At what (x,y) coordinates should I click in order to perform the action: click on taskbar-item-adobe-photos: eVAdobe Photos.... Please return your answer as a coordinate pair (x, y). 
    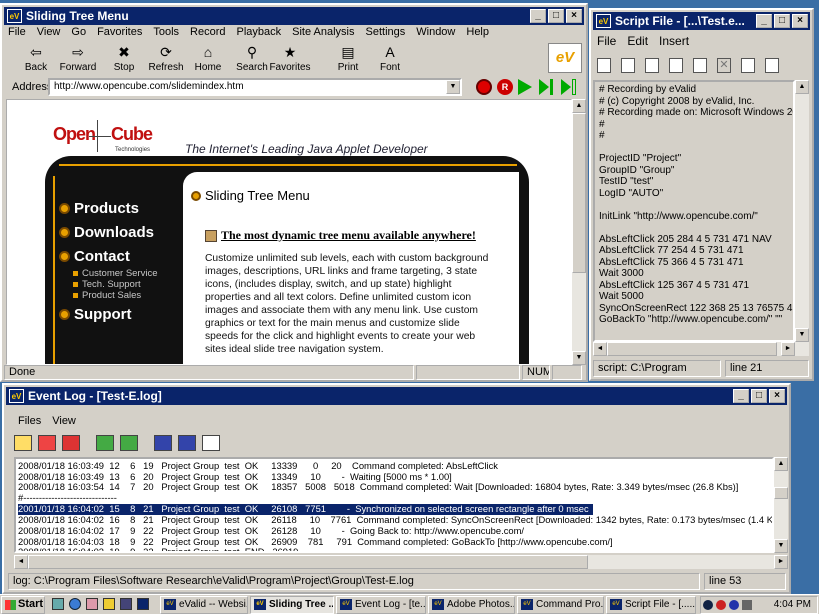
    Looking at the image, I should click on (471, 605).